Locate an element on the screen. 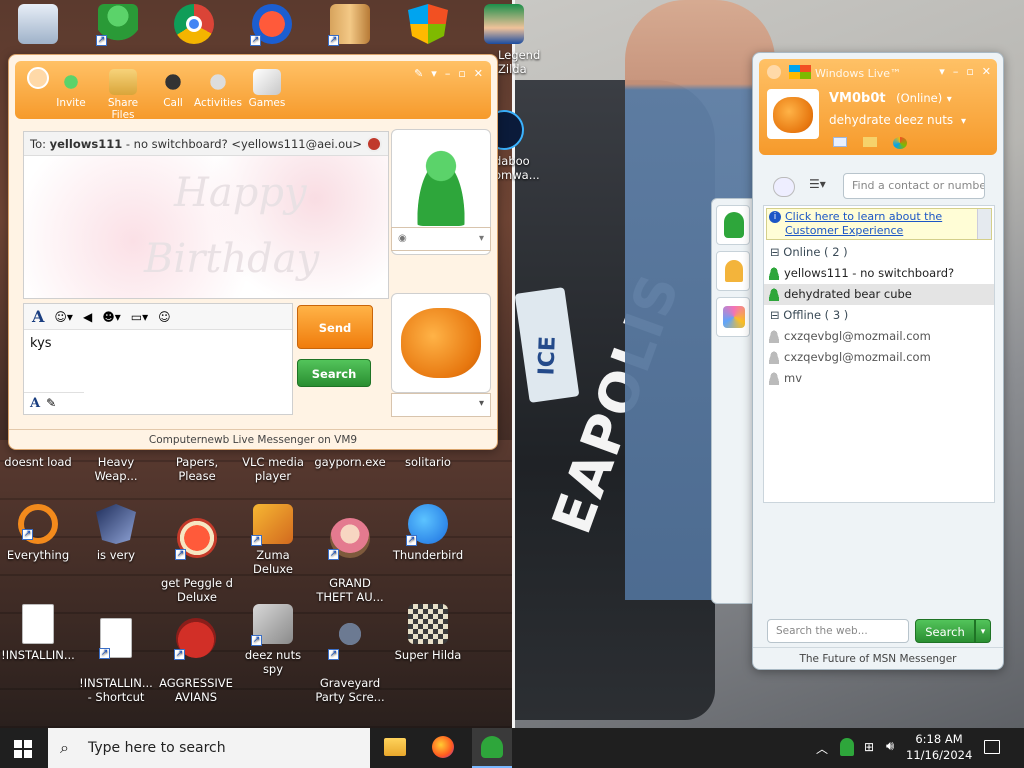 This screenshot has height=768, width=1024. desktop-icon-chrome is located at coordinates (194, 26).